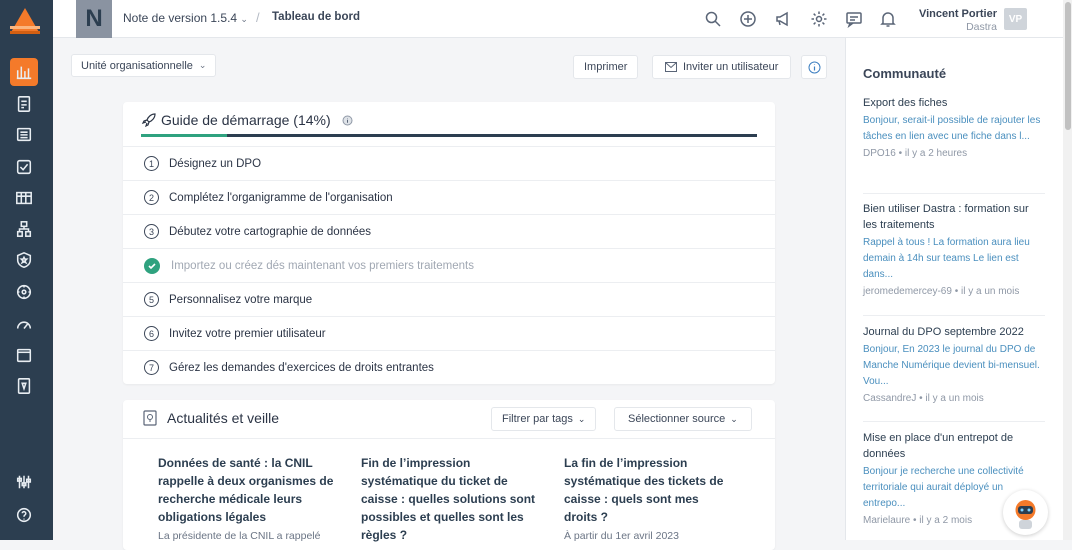 Image resolution: width=1072 pixels, height=550 pixels. I want to click on compass-icon, so click(24, 292).